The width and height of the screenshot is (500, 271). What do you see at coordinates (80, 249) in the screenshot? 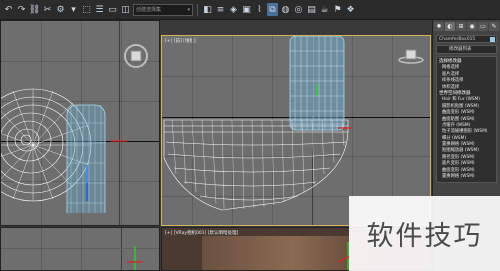
I see `viewport-bottom-left` at bounding box center [80, 249].